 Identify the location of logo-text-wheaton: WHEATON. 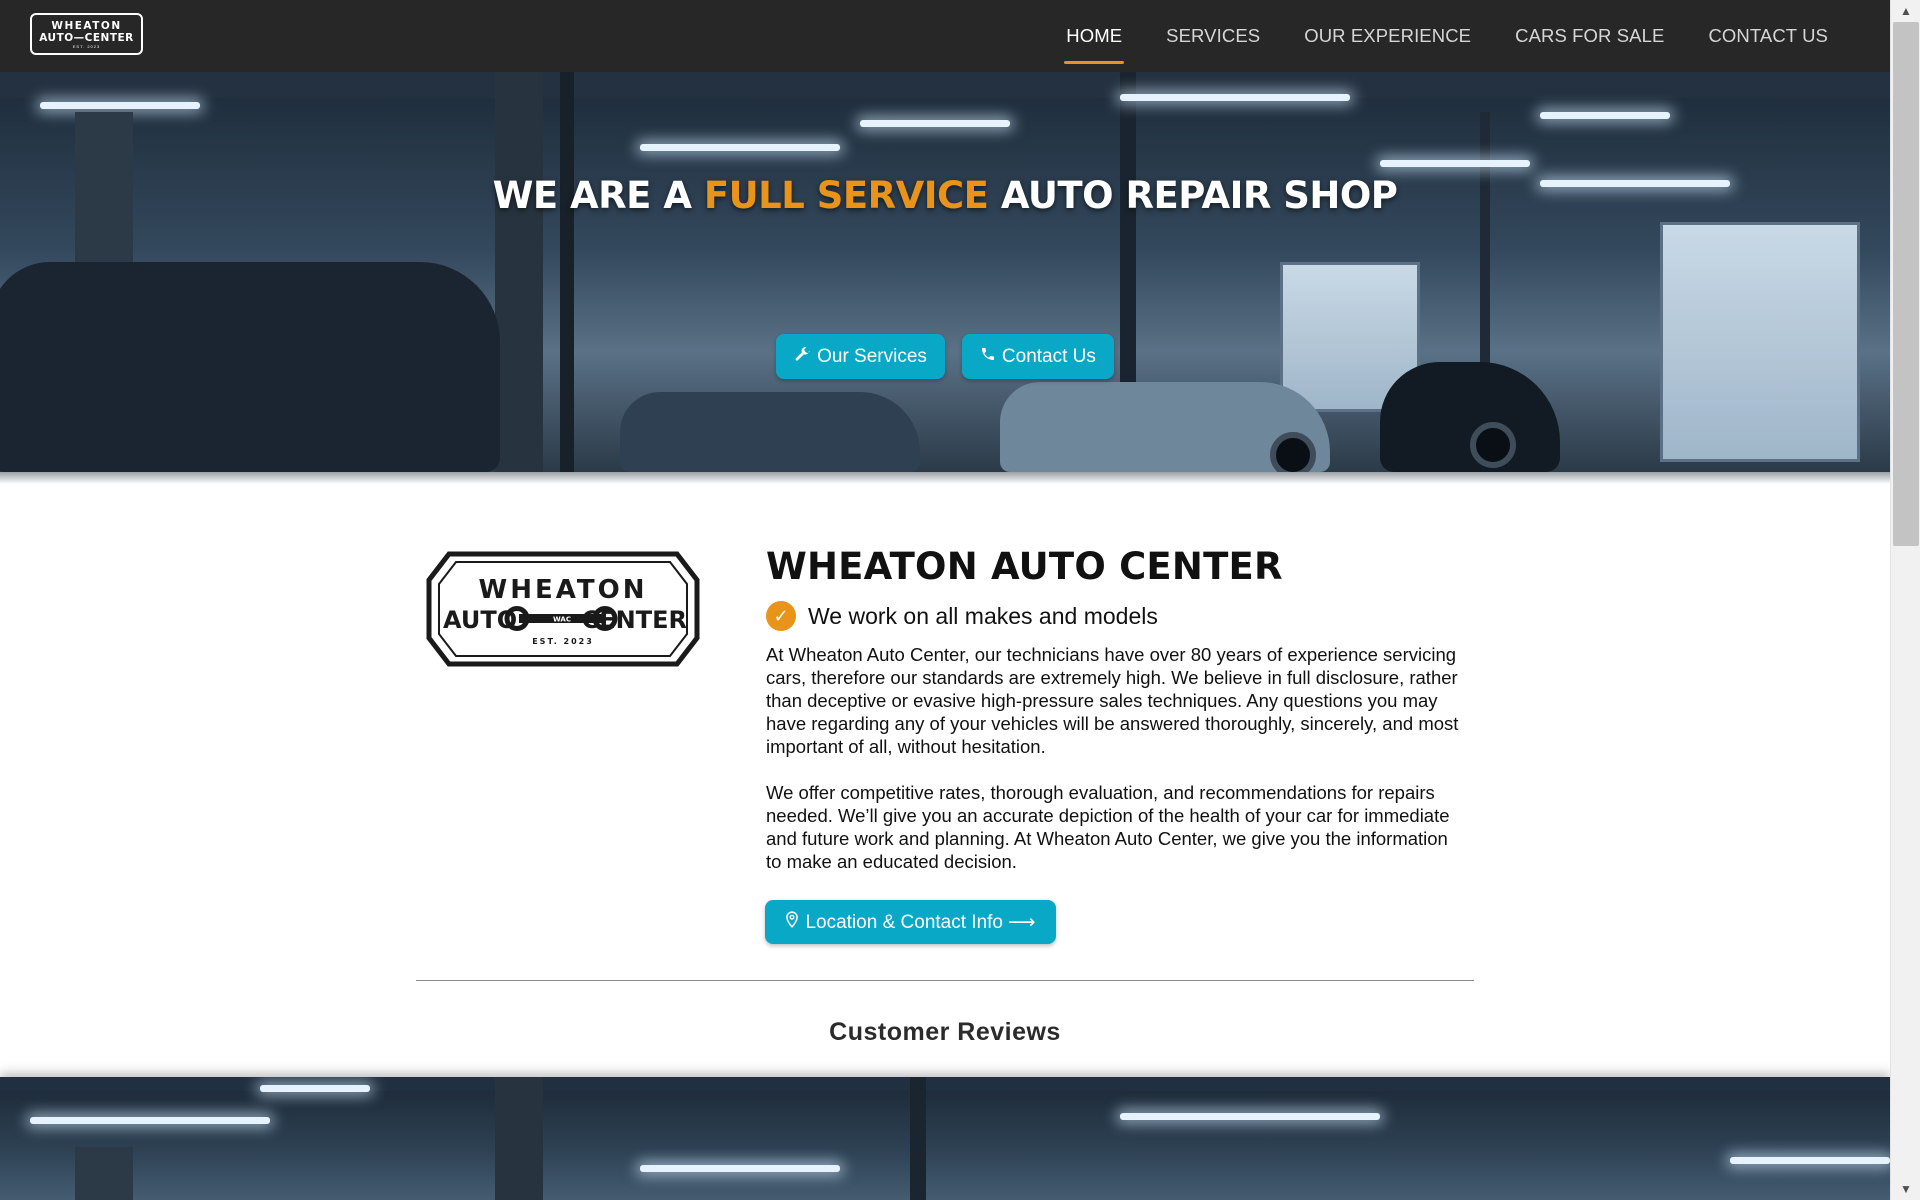
(86, 25).